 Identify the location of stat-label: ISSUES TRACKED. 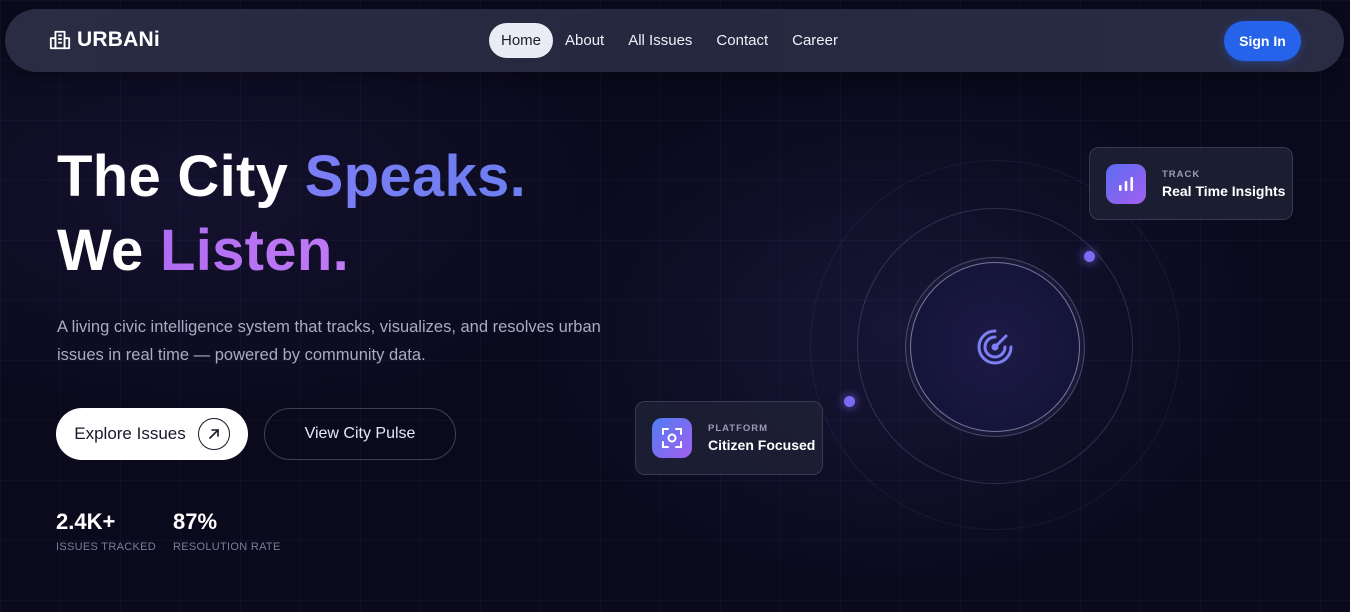
(106, 547).